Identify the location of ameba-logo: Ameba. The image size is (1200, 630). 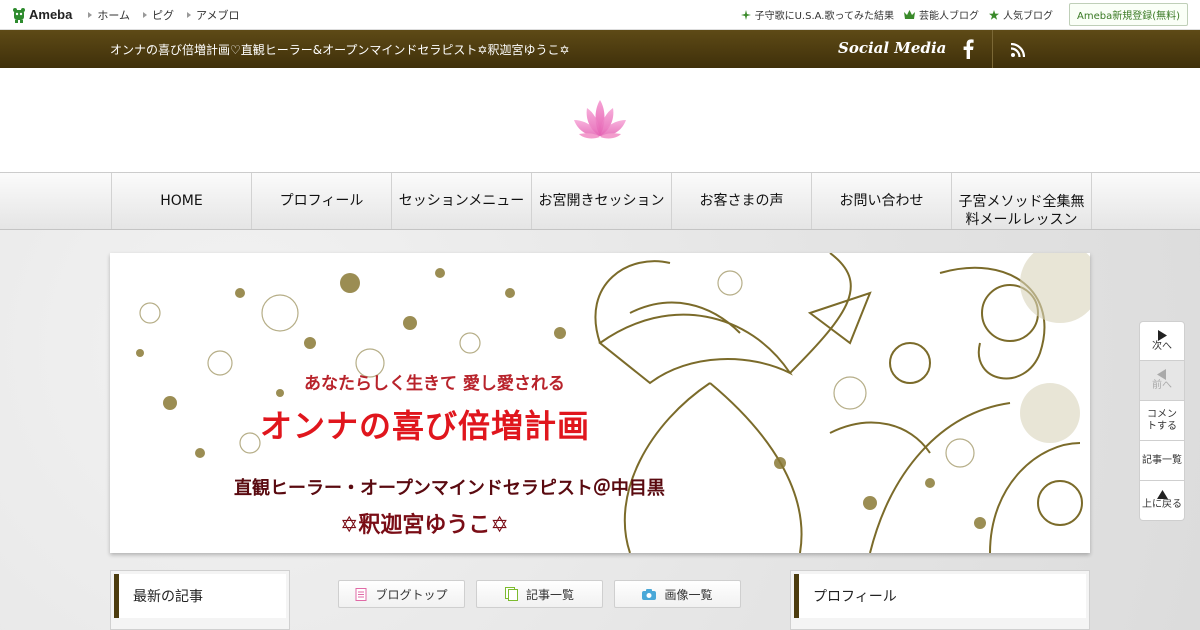
(42, 15).